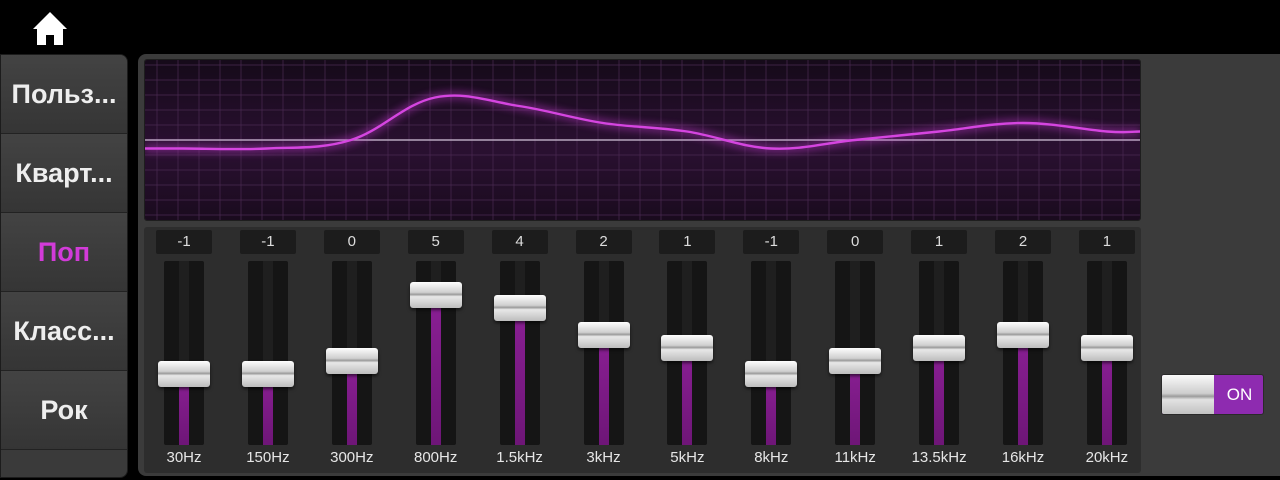  I want to click on band-frequency-label: 150Hz, so click(268, 457).